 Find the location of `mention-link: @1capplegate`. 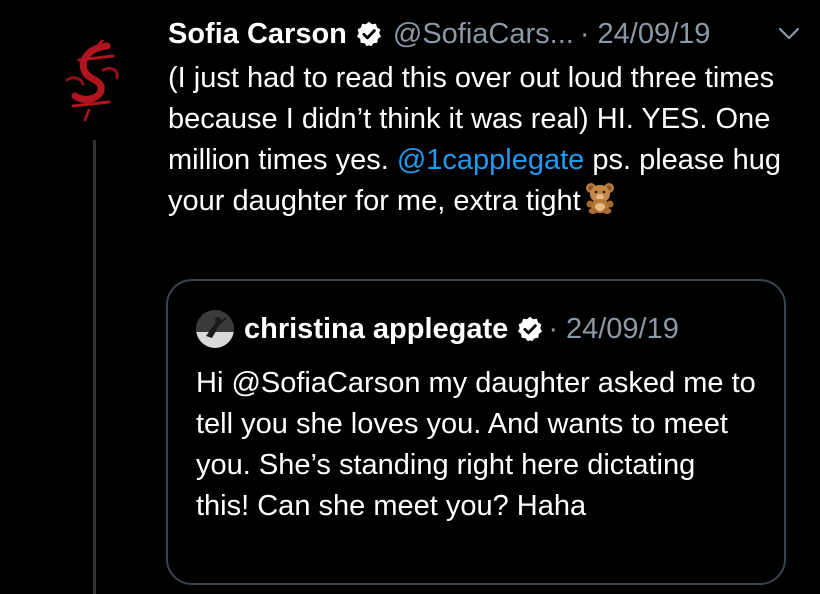

mention-link: @1capplegate is located at coordinates (490, 160).